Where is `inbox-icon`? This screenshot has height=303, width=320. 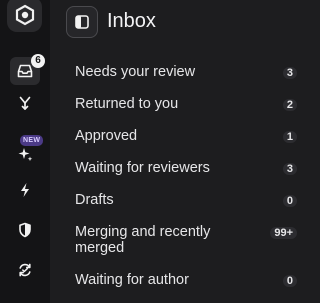 inbox-icon is located at coordinates (25, 71).